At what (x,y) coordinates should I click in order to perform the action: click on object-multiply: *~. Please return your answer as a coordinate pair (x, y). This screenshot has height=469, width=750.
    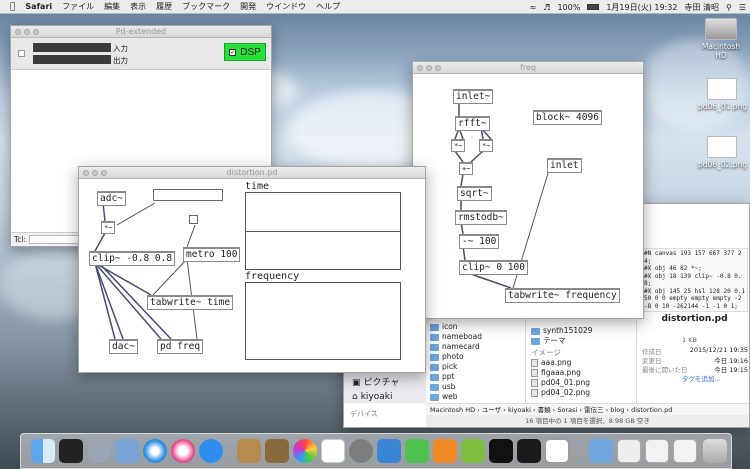
    Looking at the image, I should click on (108, 227).